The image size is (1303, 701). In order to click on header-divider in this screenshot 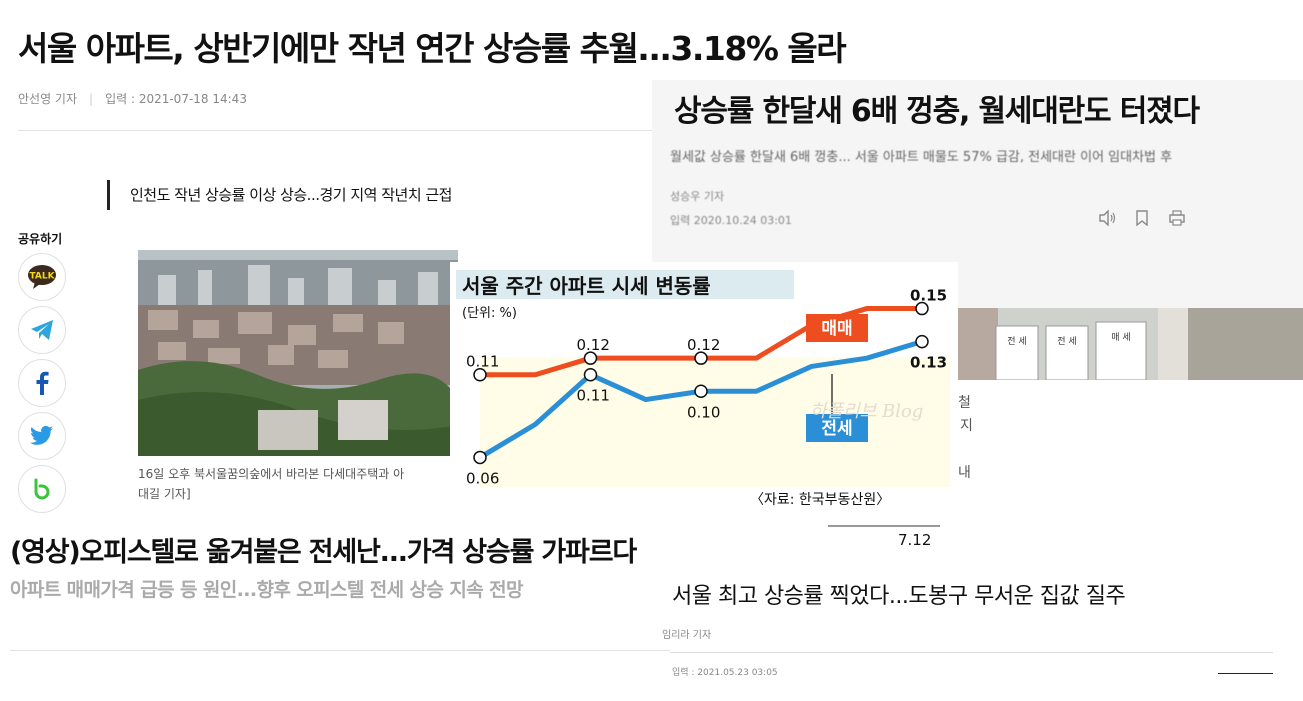, I will do `click(338, 130)`.